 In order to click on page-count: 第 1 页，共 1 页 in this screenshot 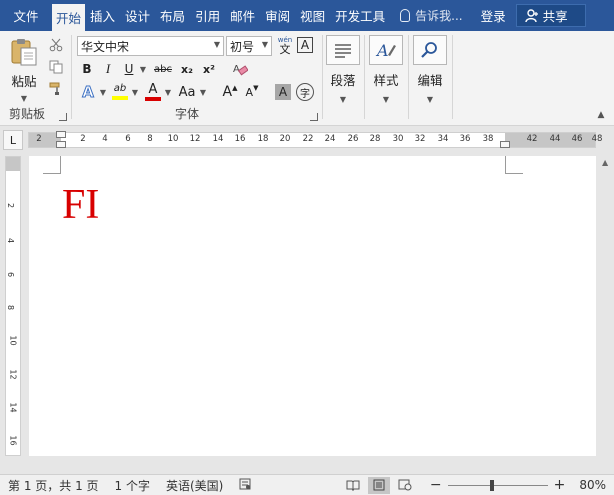, I will do `click(53, 485)`.